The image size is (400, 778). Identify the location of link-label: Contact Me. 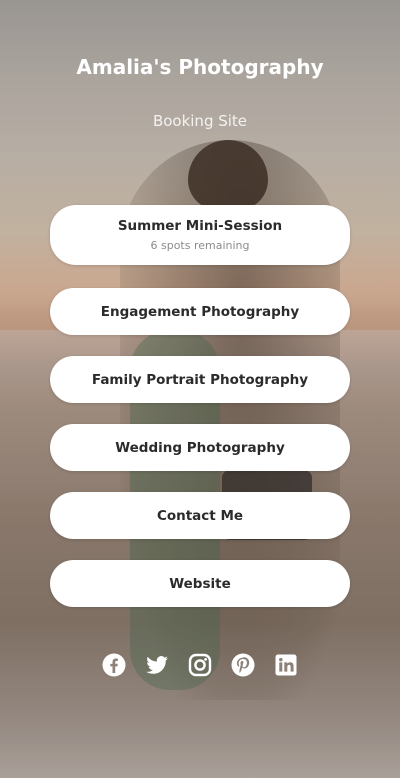
(200, 515).